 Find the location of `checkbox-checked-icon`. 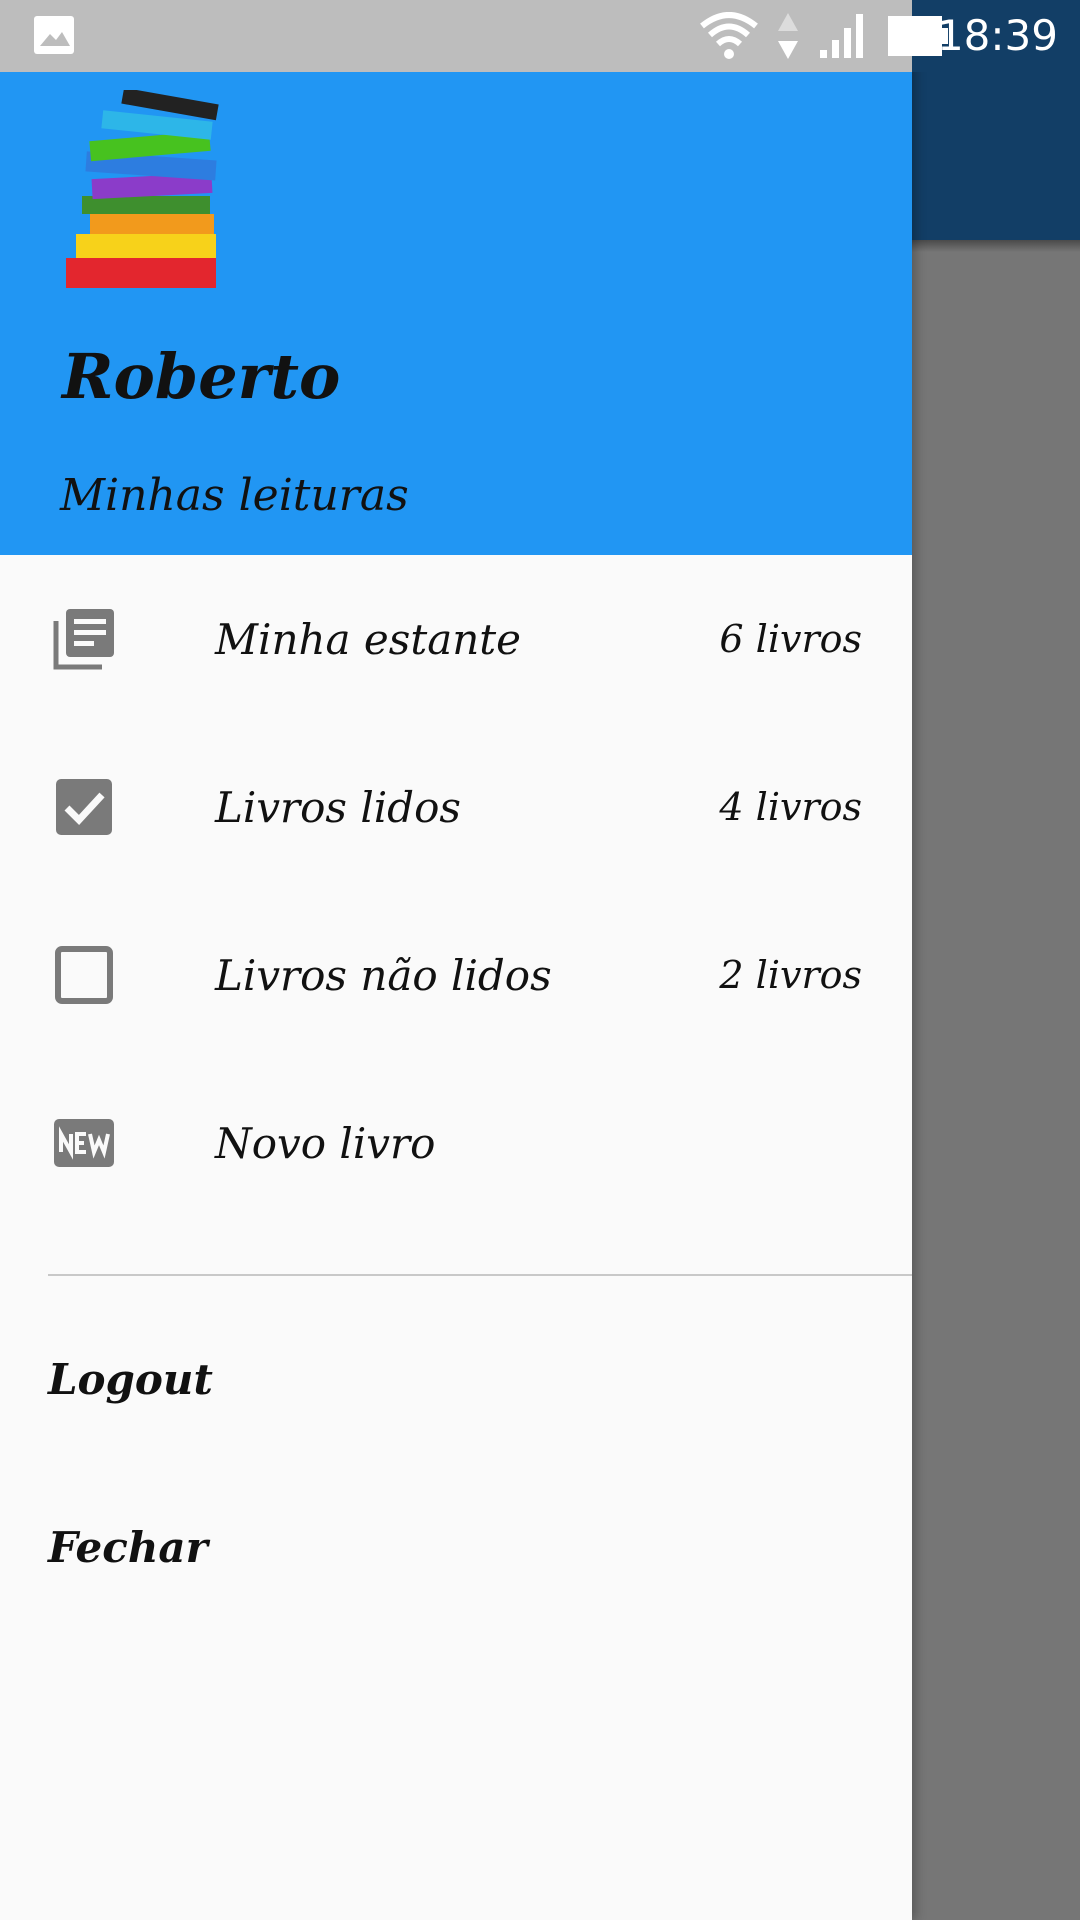

checkbox-checked-icon is located at coordinates (84, 807).